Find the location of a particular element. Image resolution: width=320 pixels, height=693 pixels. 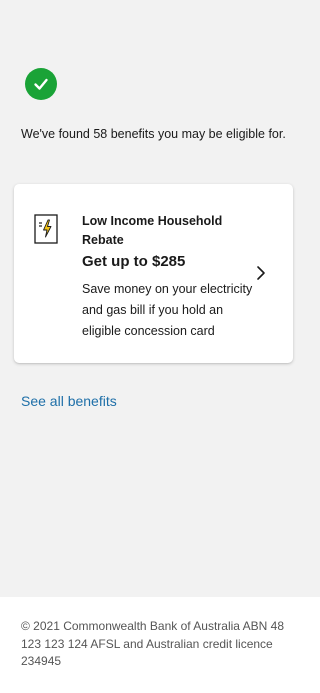

check-circle-icon is located at coordinates (41, 84).